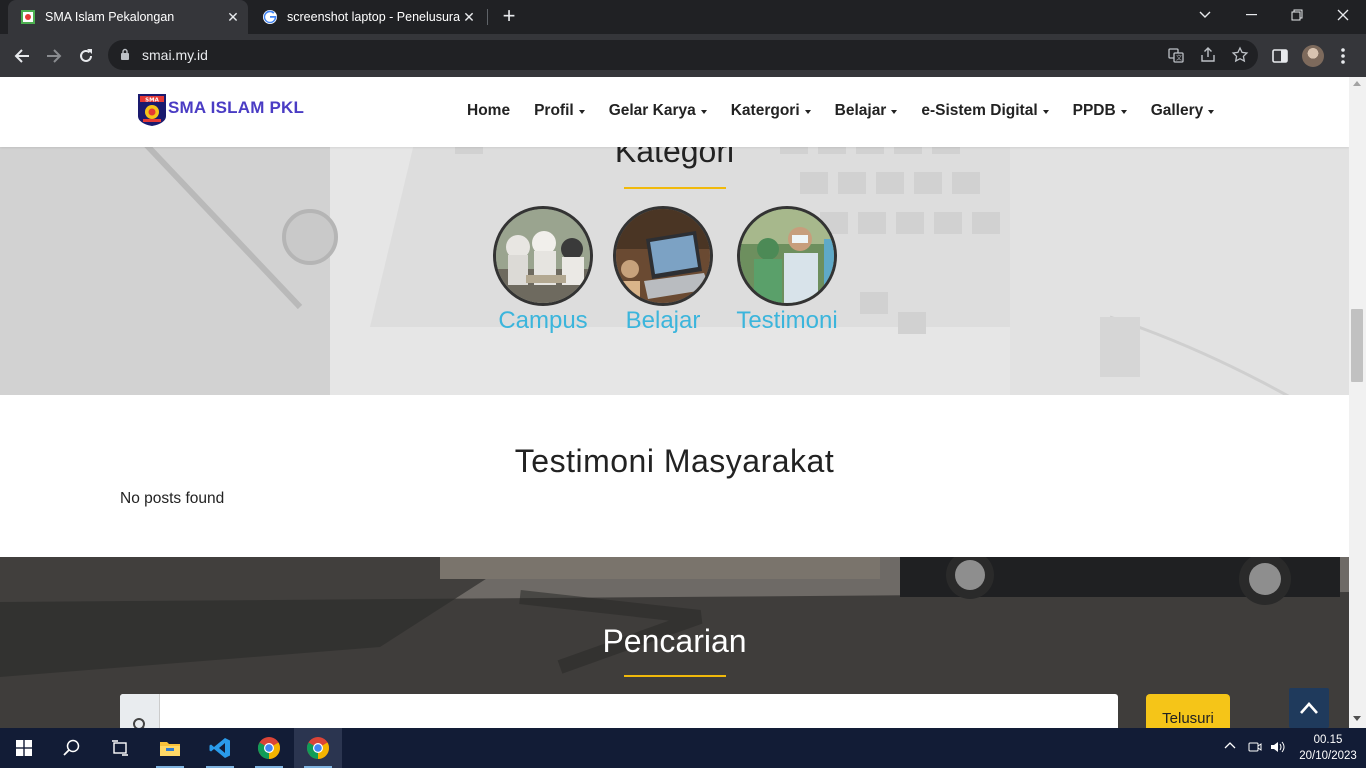  Describe the element at coordinates (543, 256) in the screenshot. I see `campus-photo` at that location.